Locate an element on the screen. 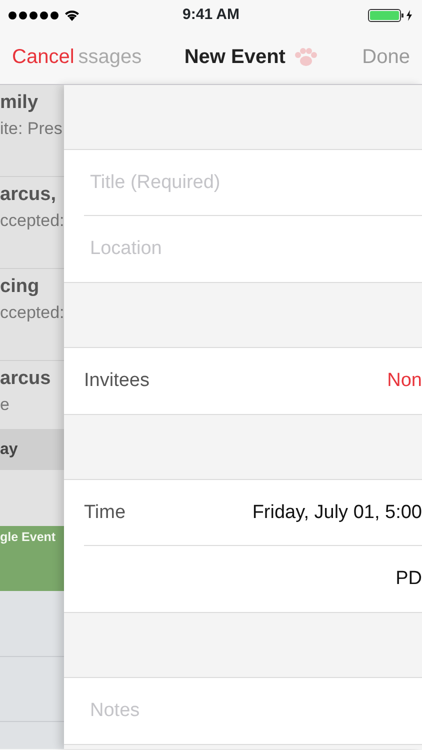  item-subtitle: ite: Pres is located at coordinates (32, 129).